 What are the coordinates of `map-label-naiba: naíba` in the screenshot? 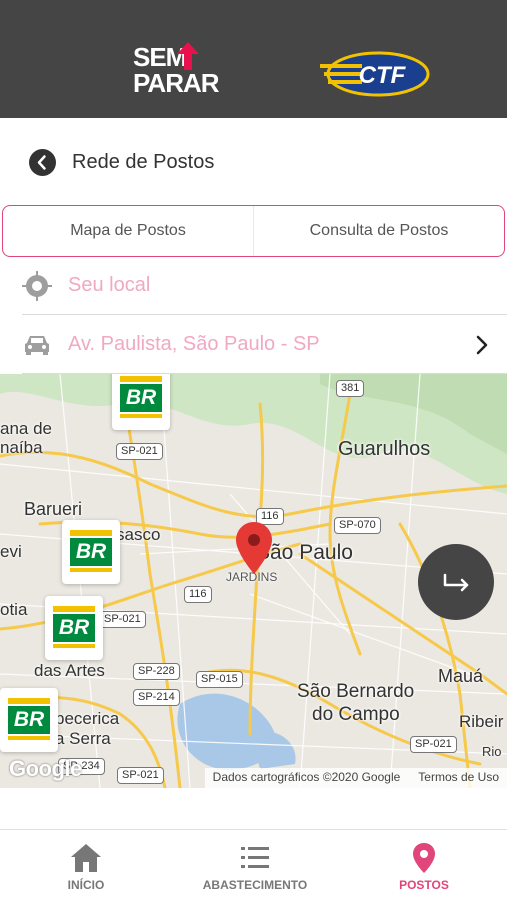 It's located at (21, 447).